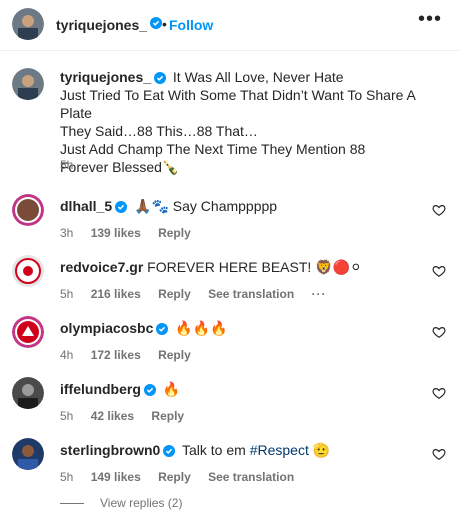  What do you see at coordinates (66, 233) in the screenshot?
I see `comment-timestamp: 3h` at bounding box center [66, 233].